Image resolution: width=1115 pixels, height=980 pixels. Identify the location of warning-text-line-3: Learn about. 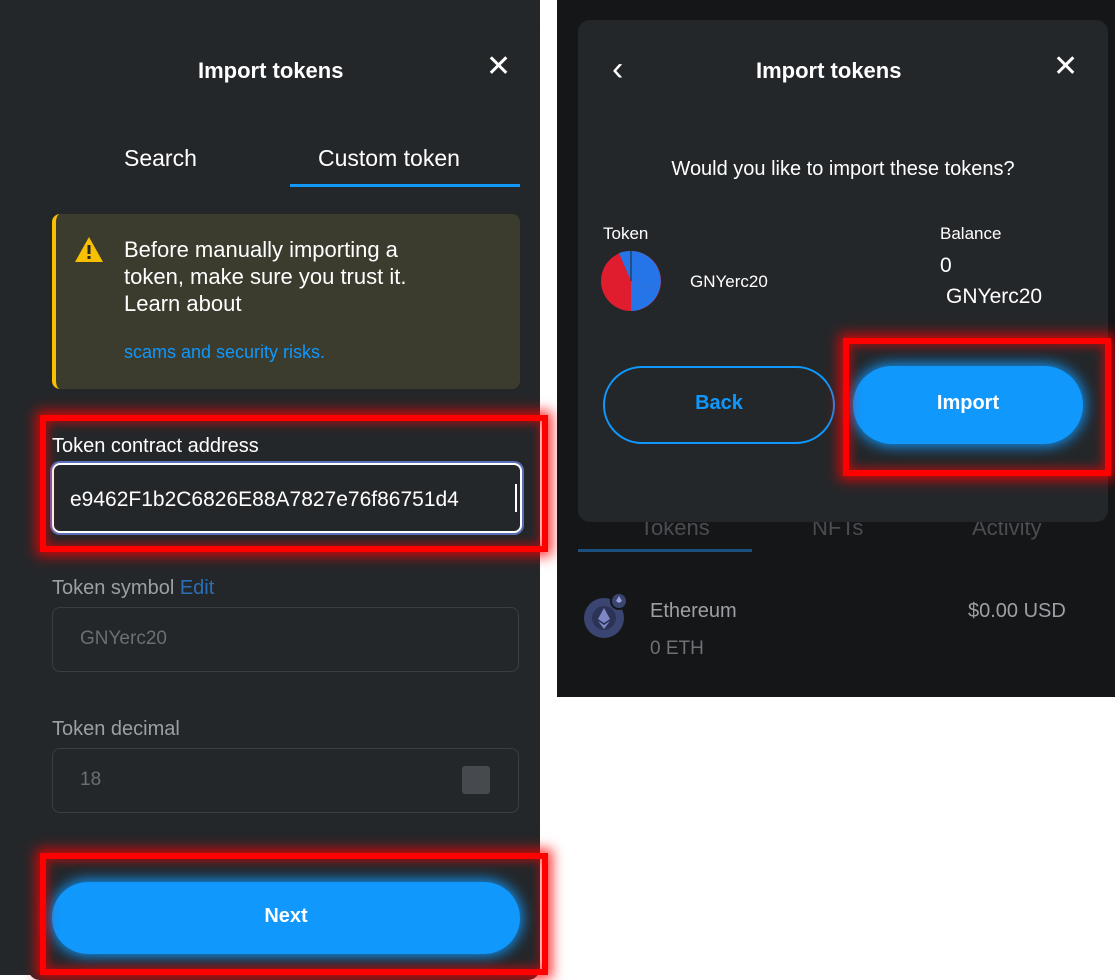
(183, 303).